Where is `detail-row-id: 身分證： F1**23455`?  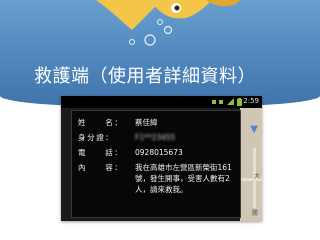
detail-row-id: 身分證： F1**23455 is located at coordinates (158, 138).